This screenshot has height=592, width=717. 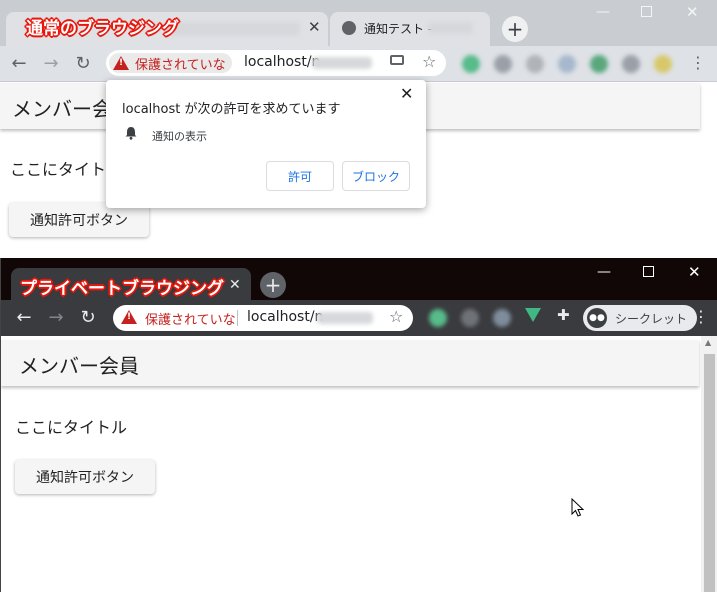 I want to click on popup-close-icon: ✕, so click(x=406, y=93).